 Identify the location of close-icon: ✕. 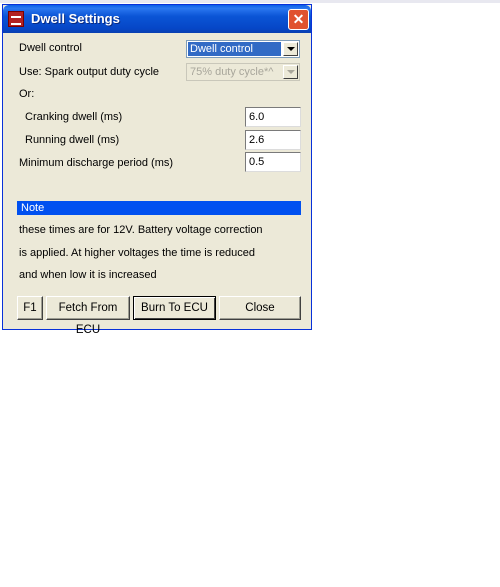
(298, 19).